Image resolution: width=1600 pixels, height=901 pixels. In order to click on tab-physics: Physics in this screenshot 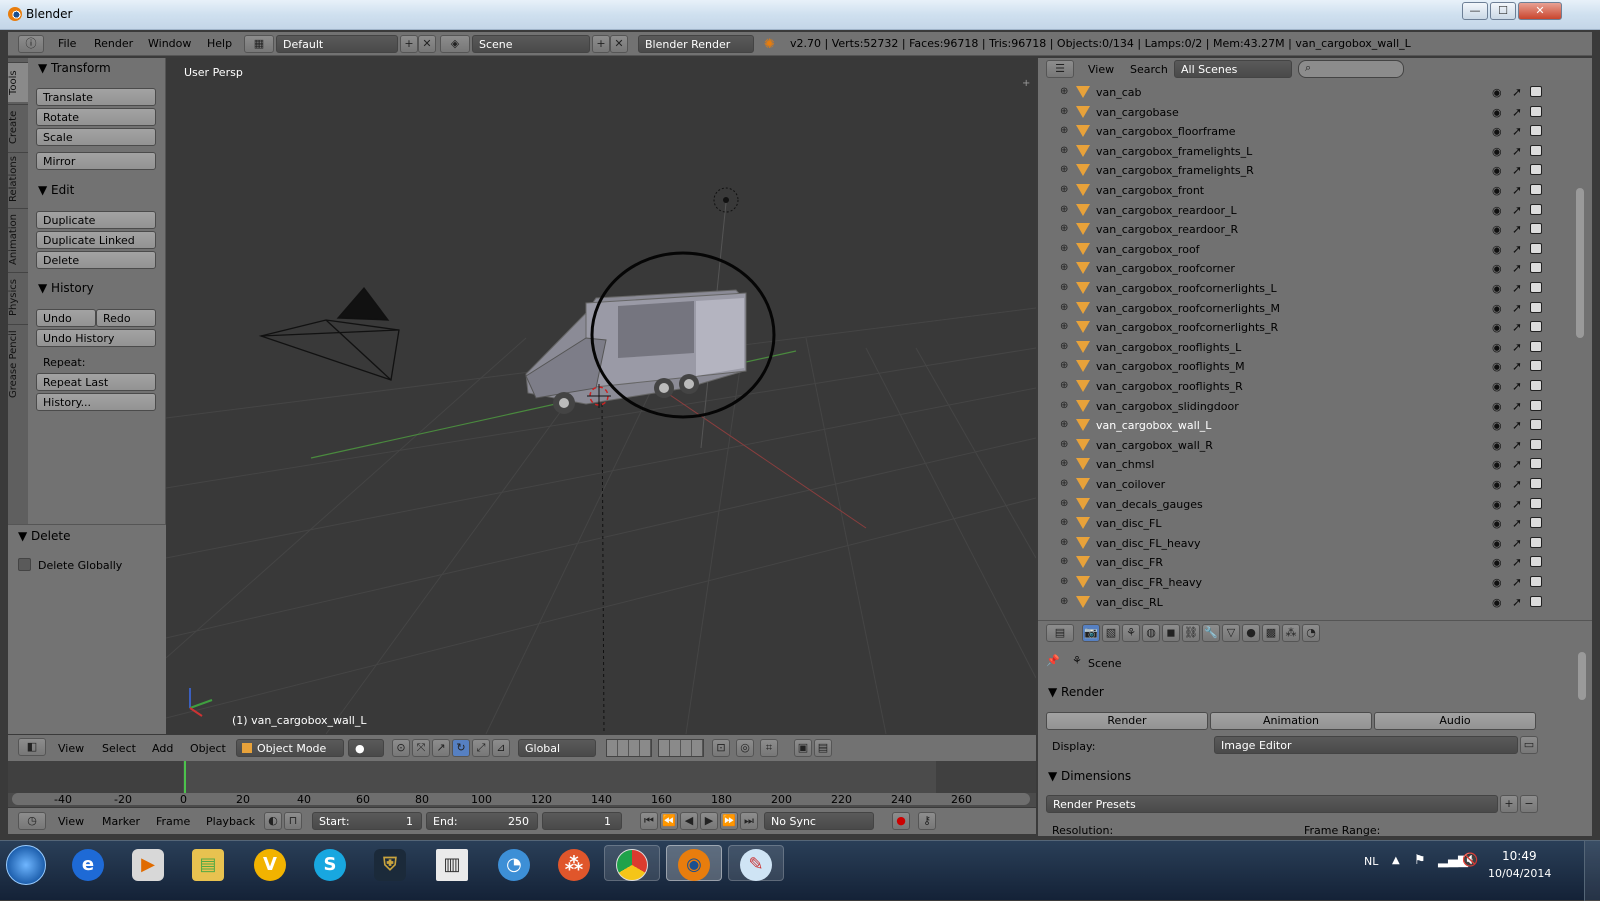, I will do `click(18, 297)`.